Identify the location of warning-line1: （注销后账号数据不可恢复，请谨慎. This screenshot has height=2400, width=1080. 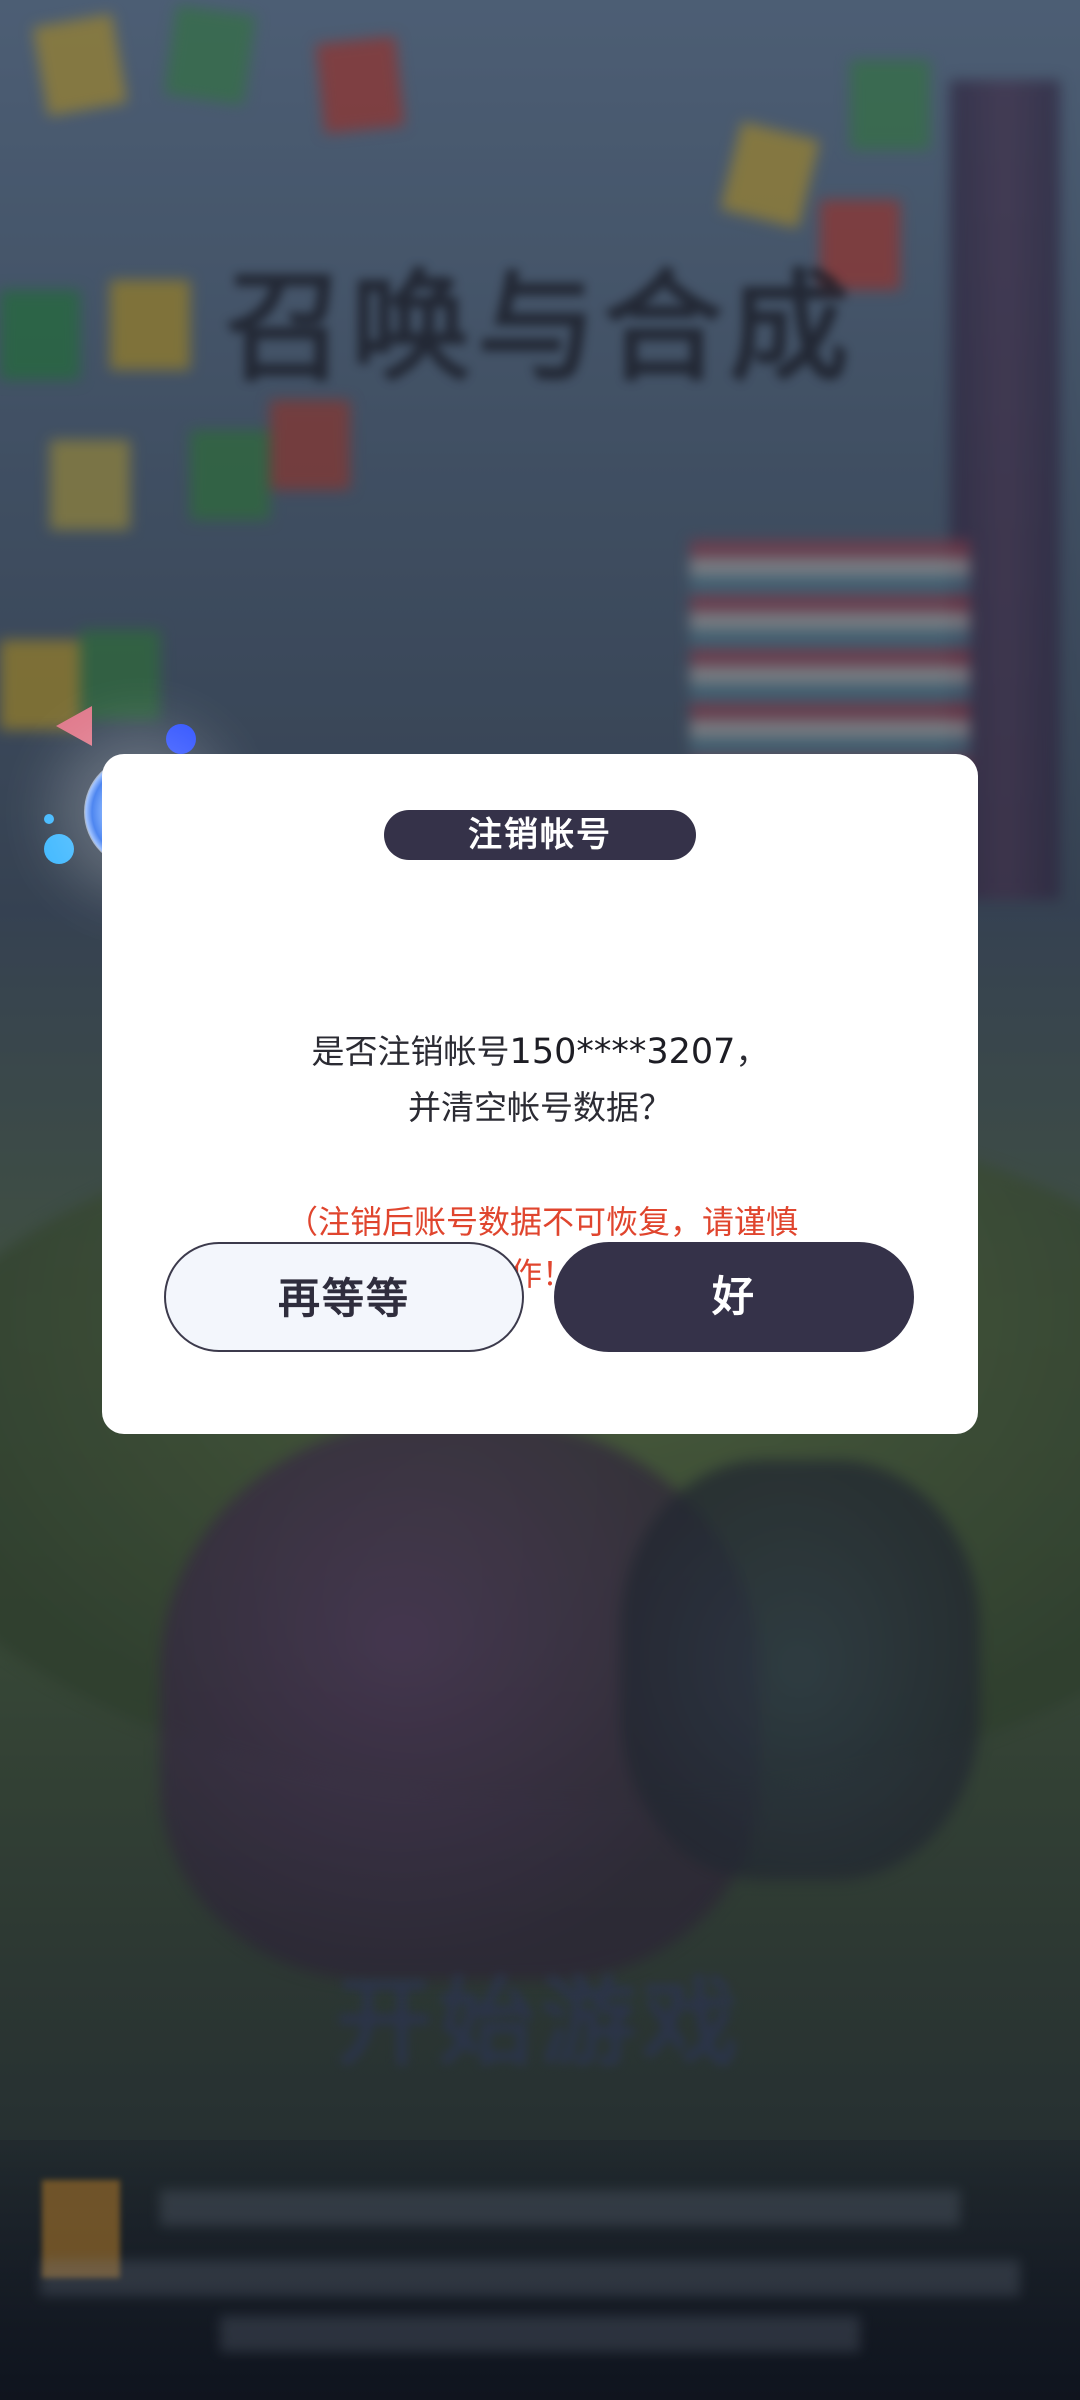
(541, 1222).